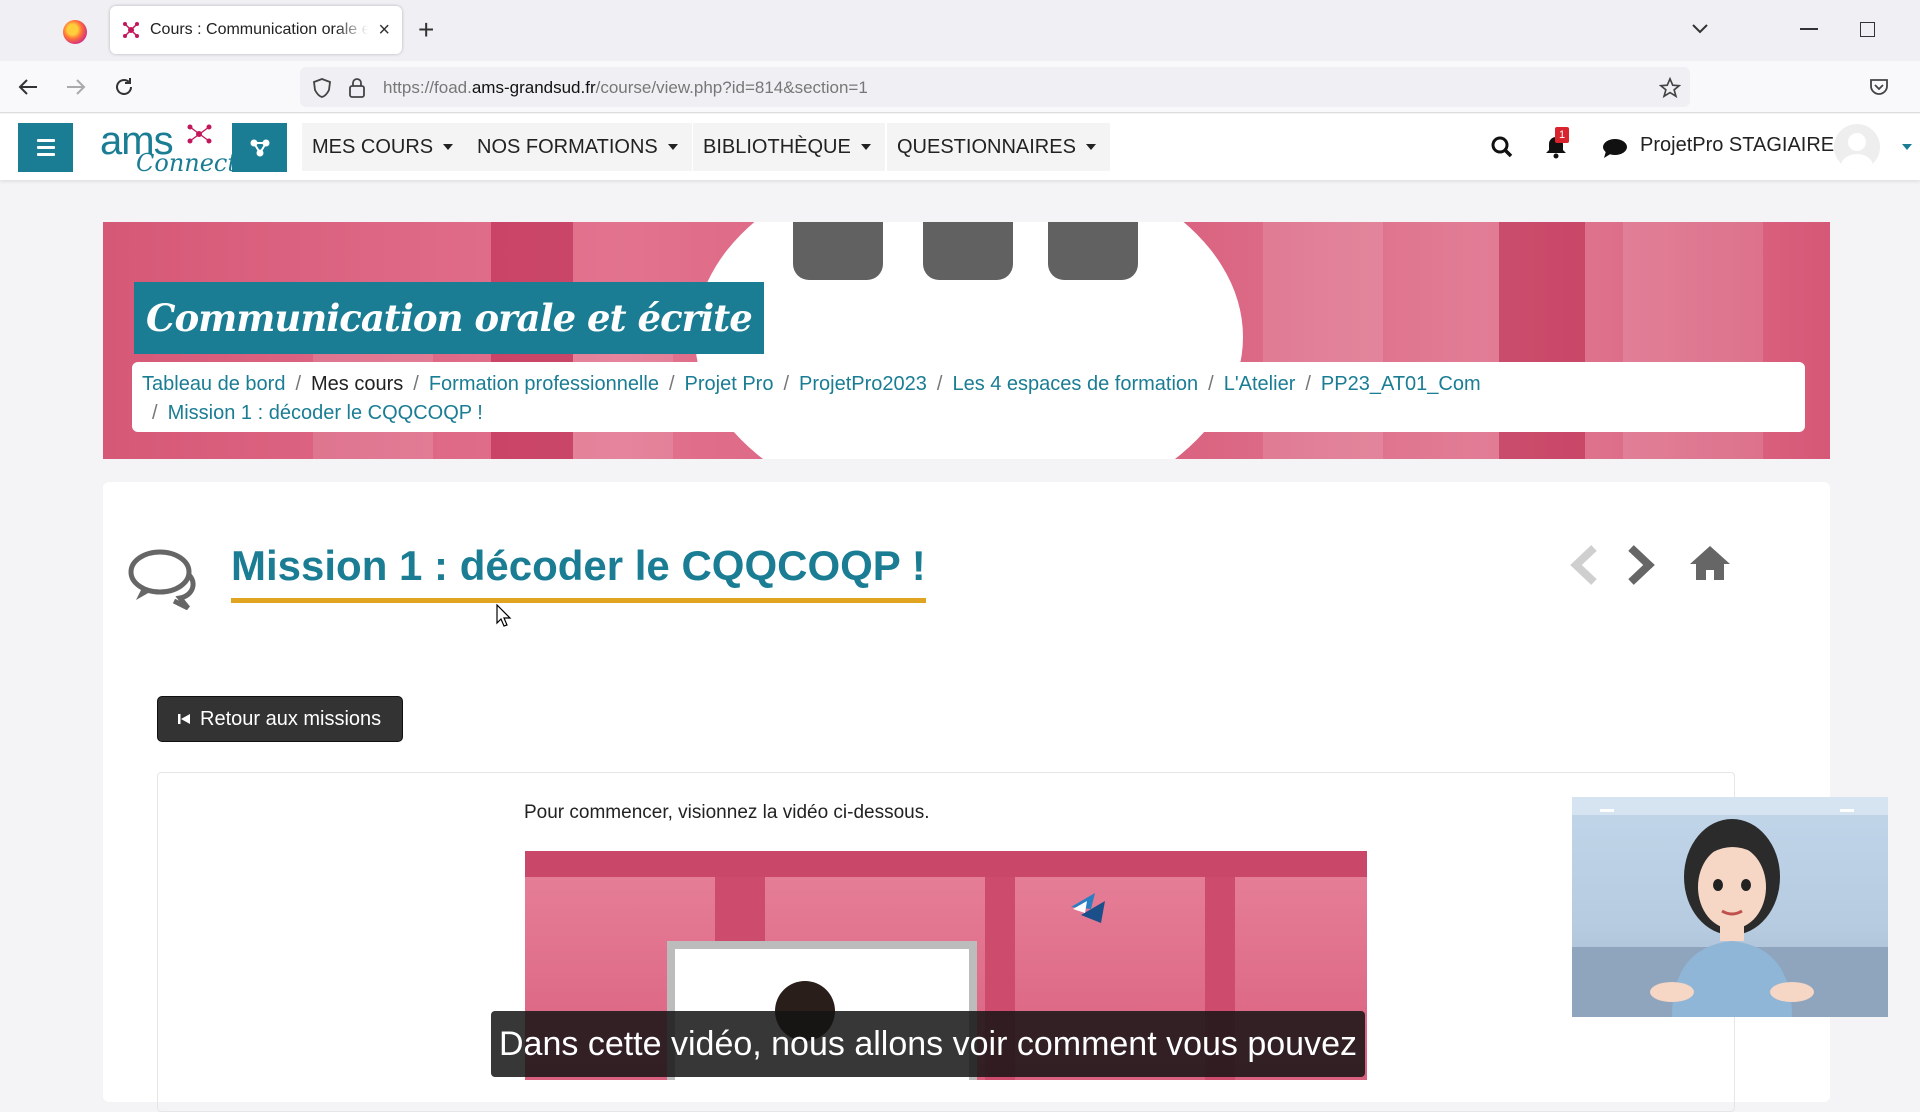 This screenshot has height=1112, width=1920. I want to click on forward-arrow-icon, so click(76, 87).